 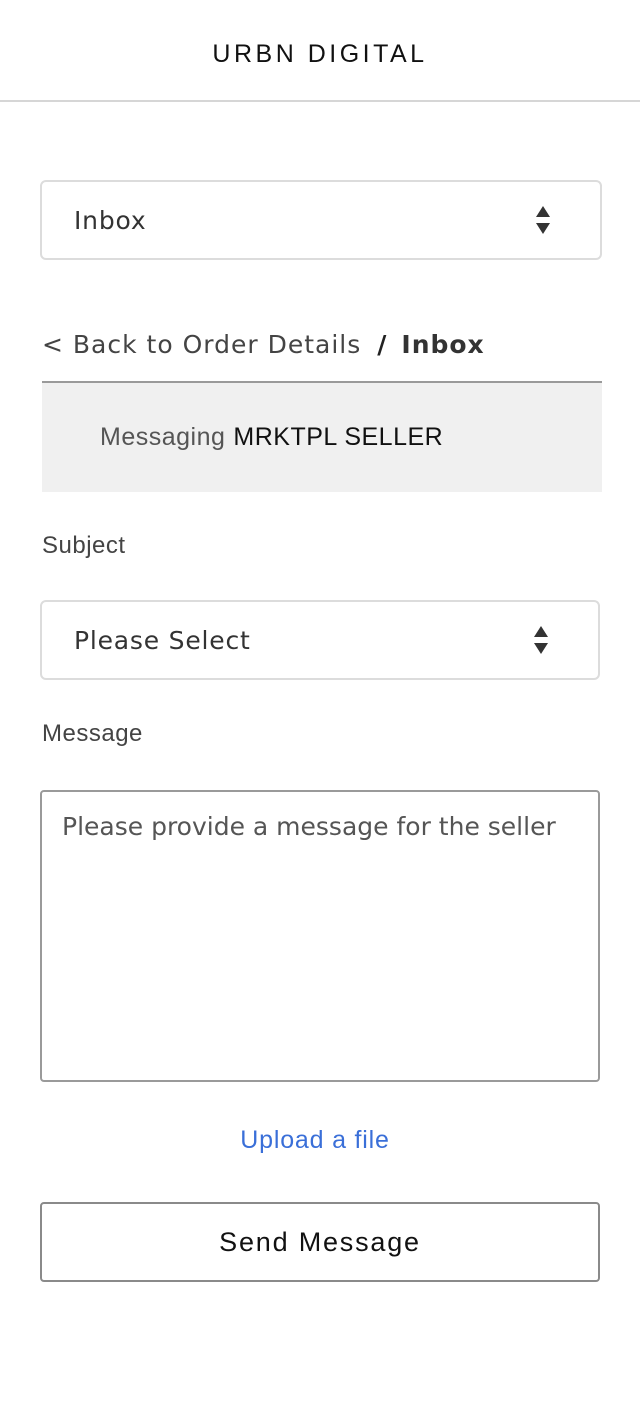 I want to click on message-label: Message, so click(x=92, y=733).